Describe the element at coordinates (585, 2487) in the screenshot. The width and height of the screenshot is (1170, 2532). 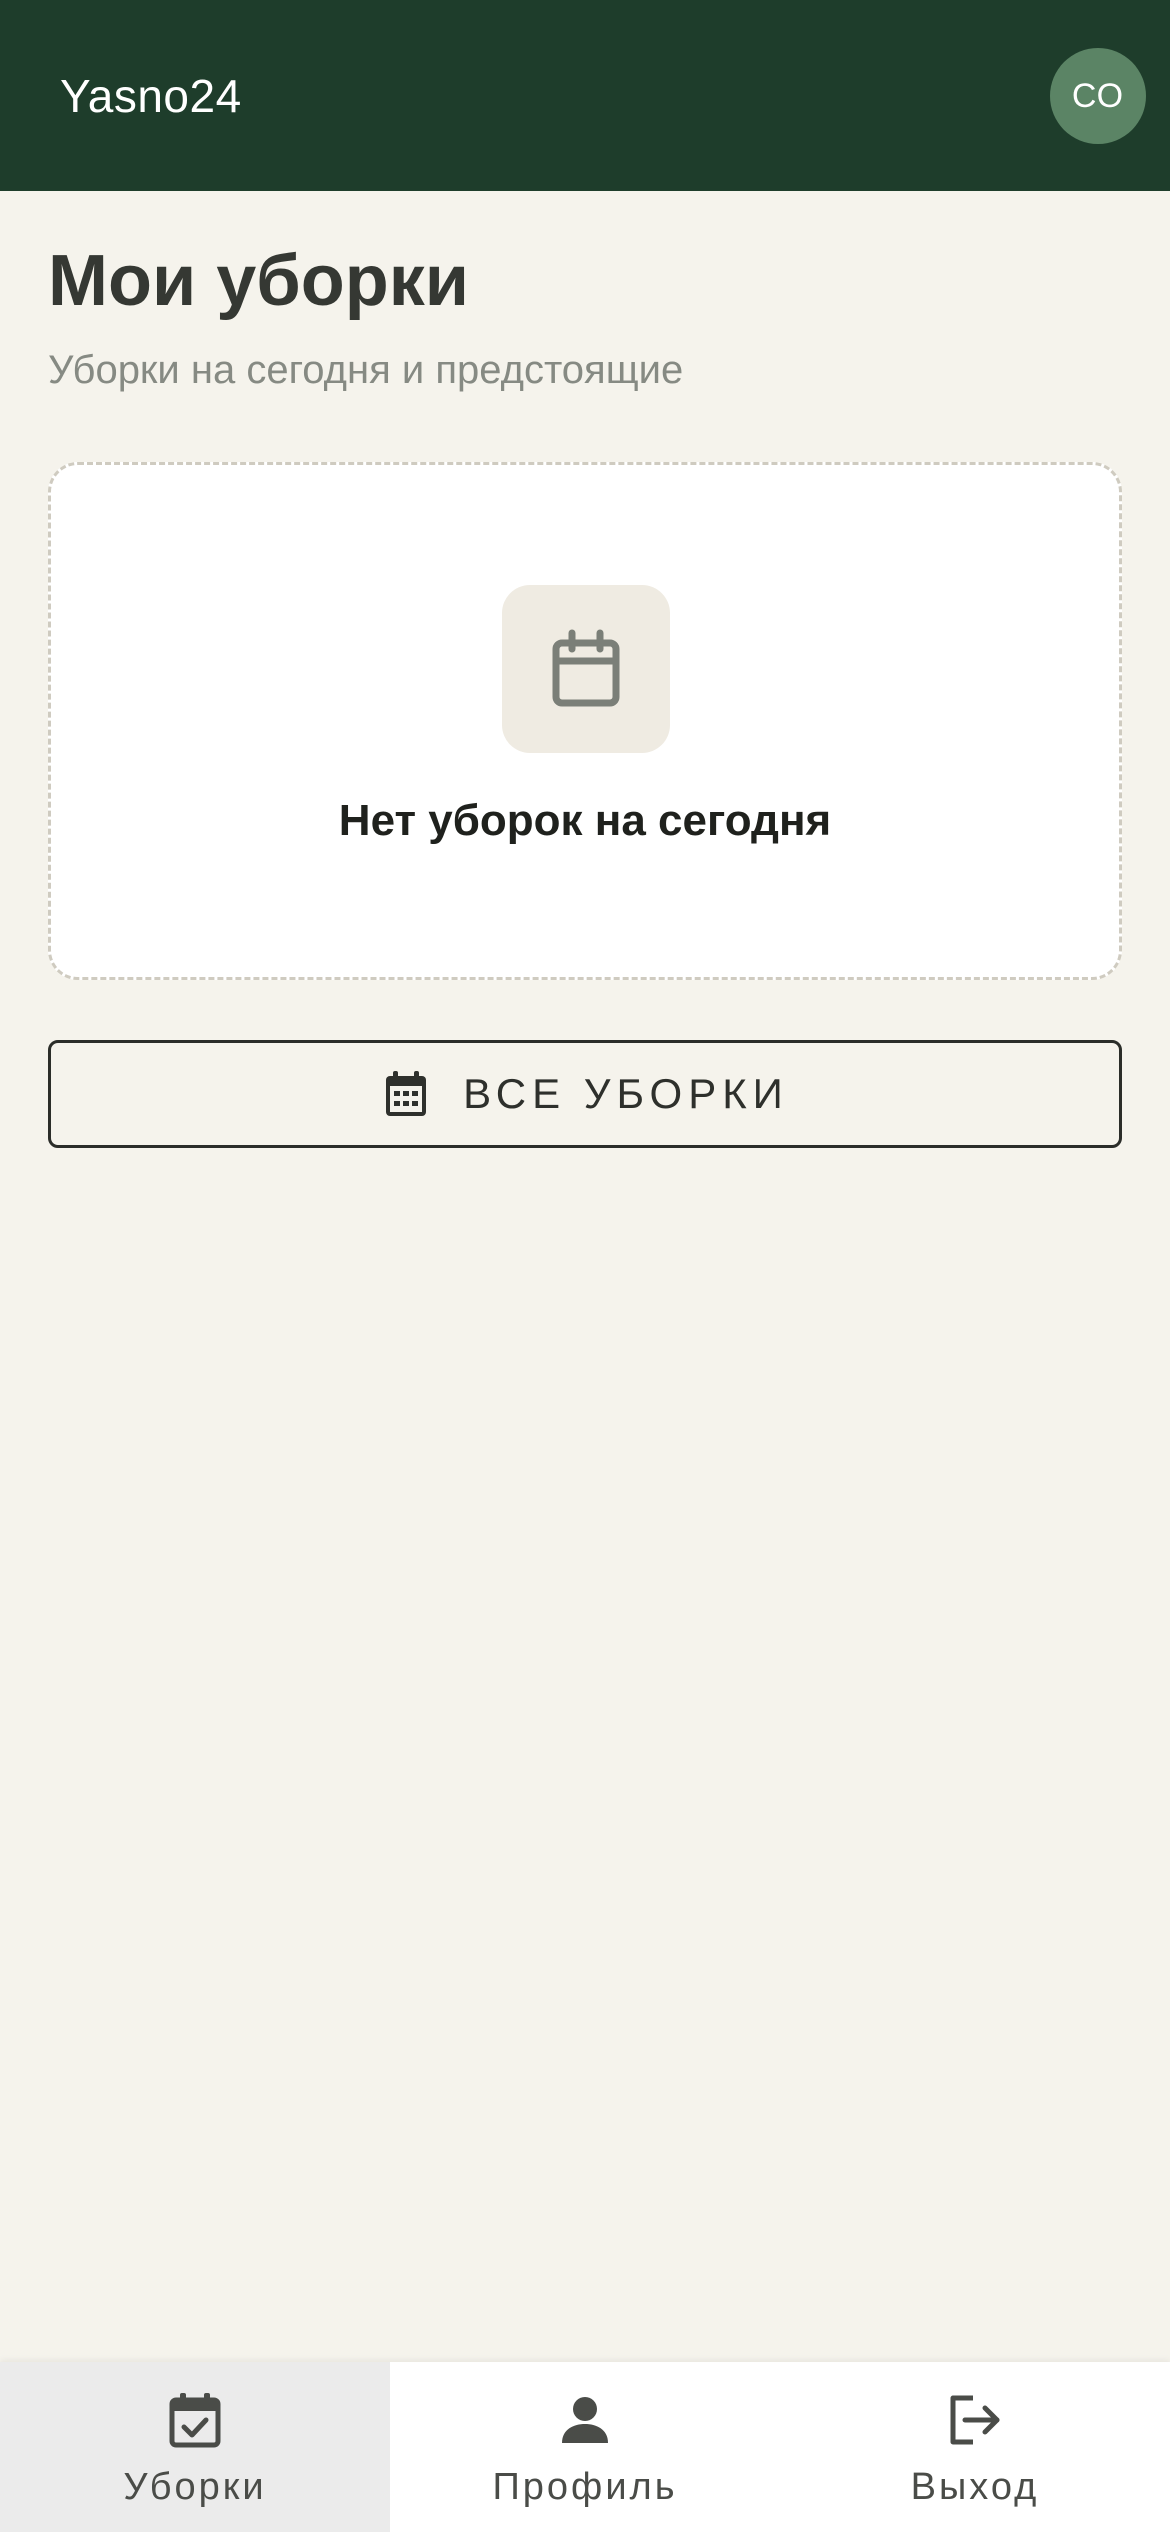
I see `nav-label-profile: Профиль` at that location.